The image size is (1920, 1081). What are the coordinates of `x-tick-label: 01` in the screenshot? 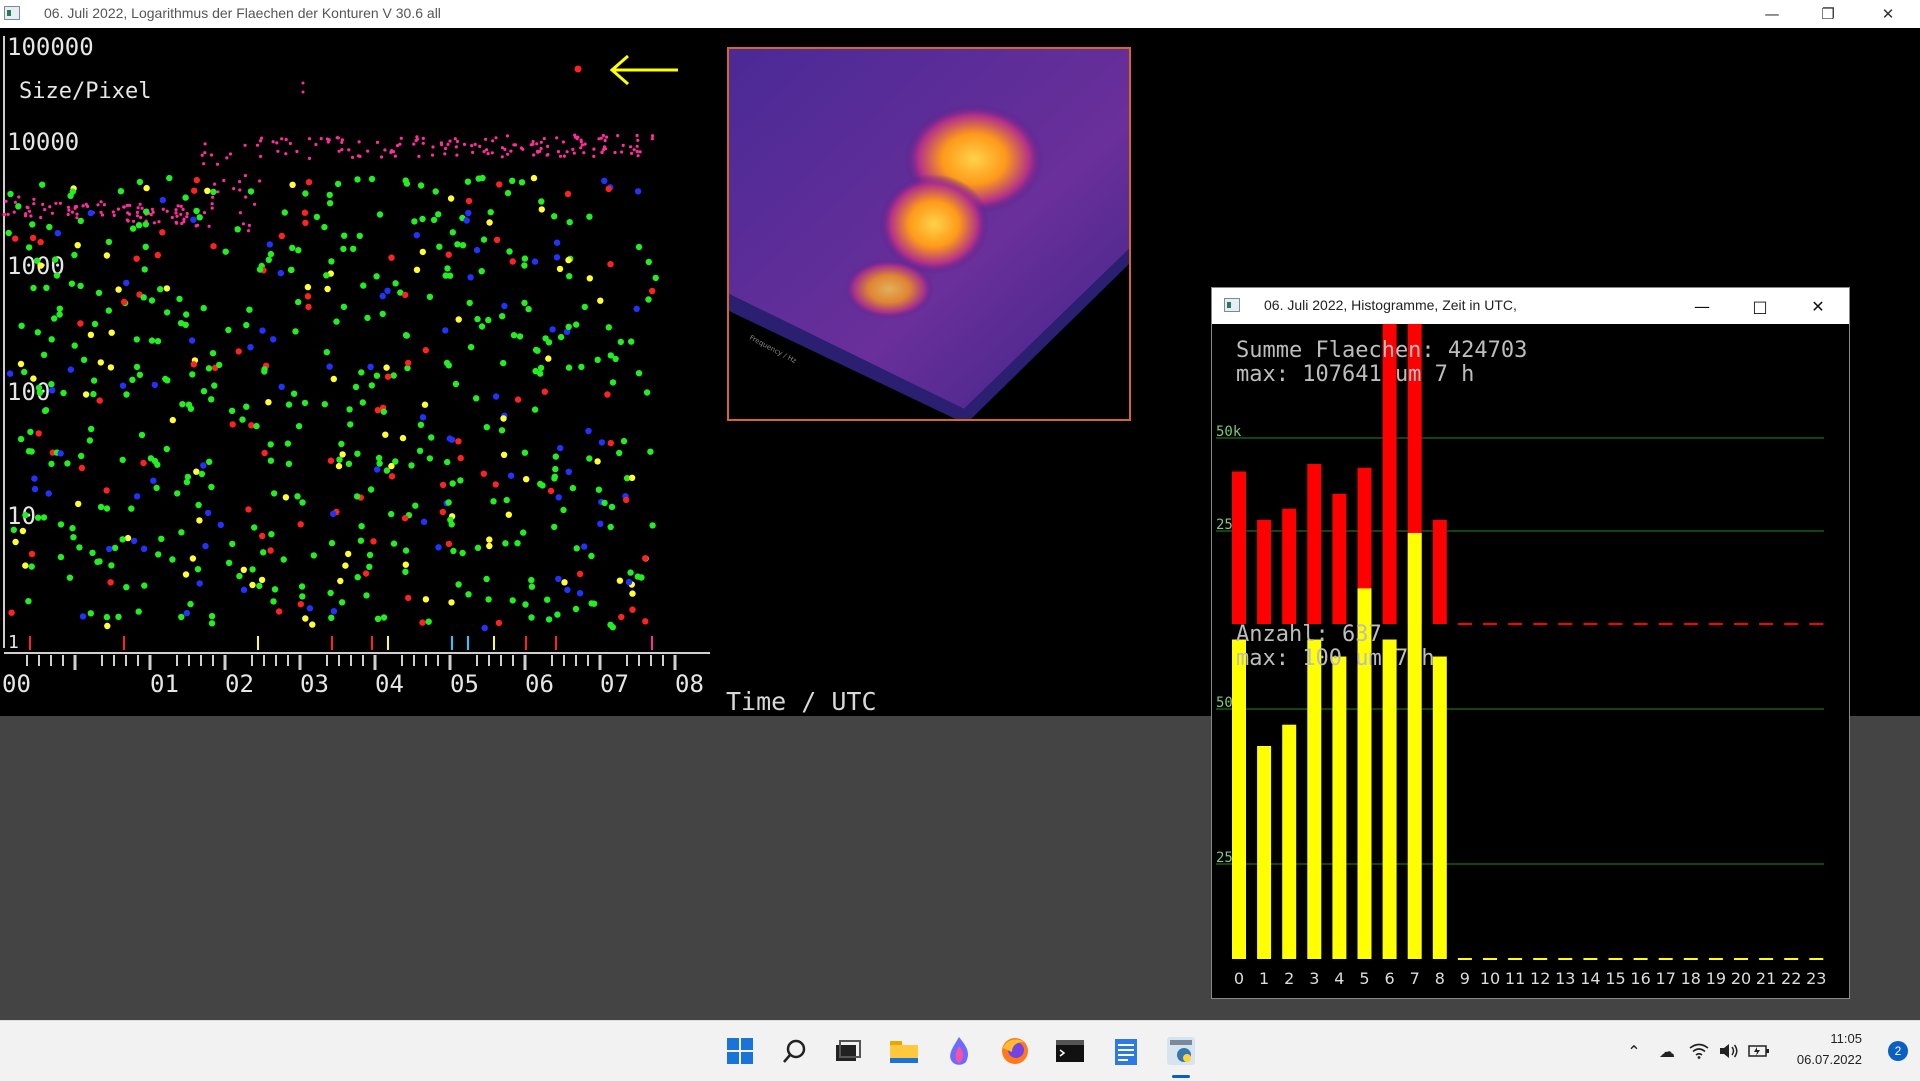 It's located at (164, 684).